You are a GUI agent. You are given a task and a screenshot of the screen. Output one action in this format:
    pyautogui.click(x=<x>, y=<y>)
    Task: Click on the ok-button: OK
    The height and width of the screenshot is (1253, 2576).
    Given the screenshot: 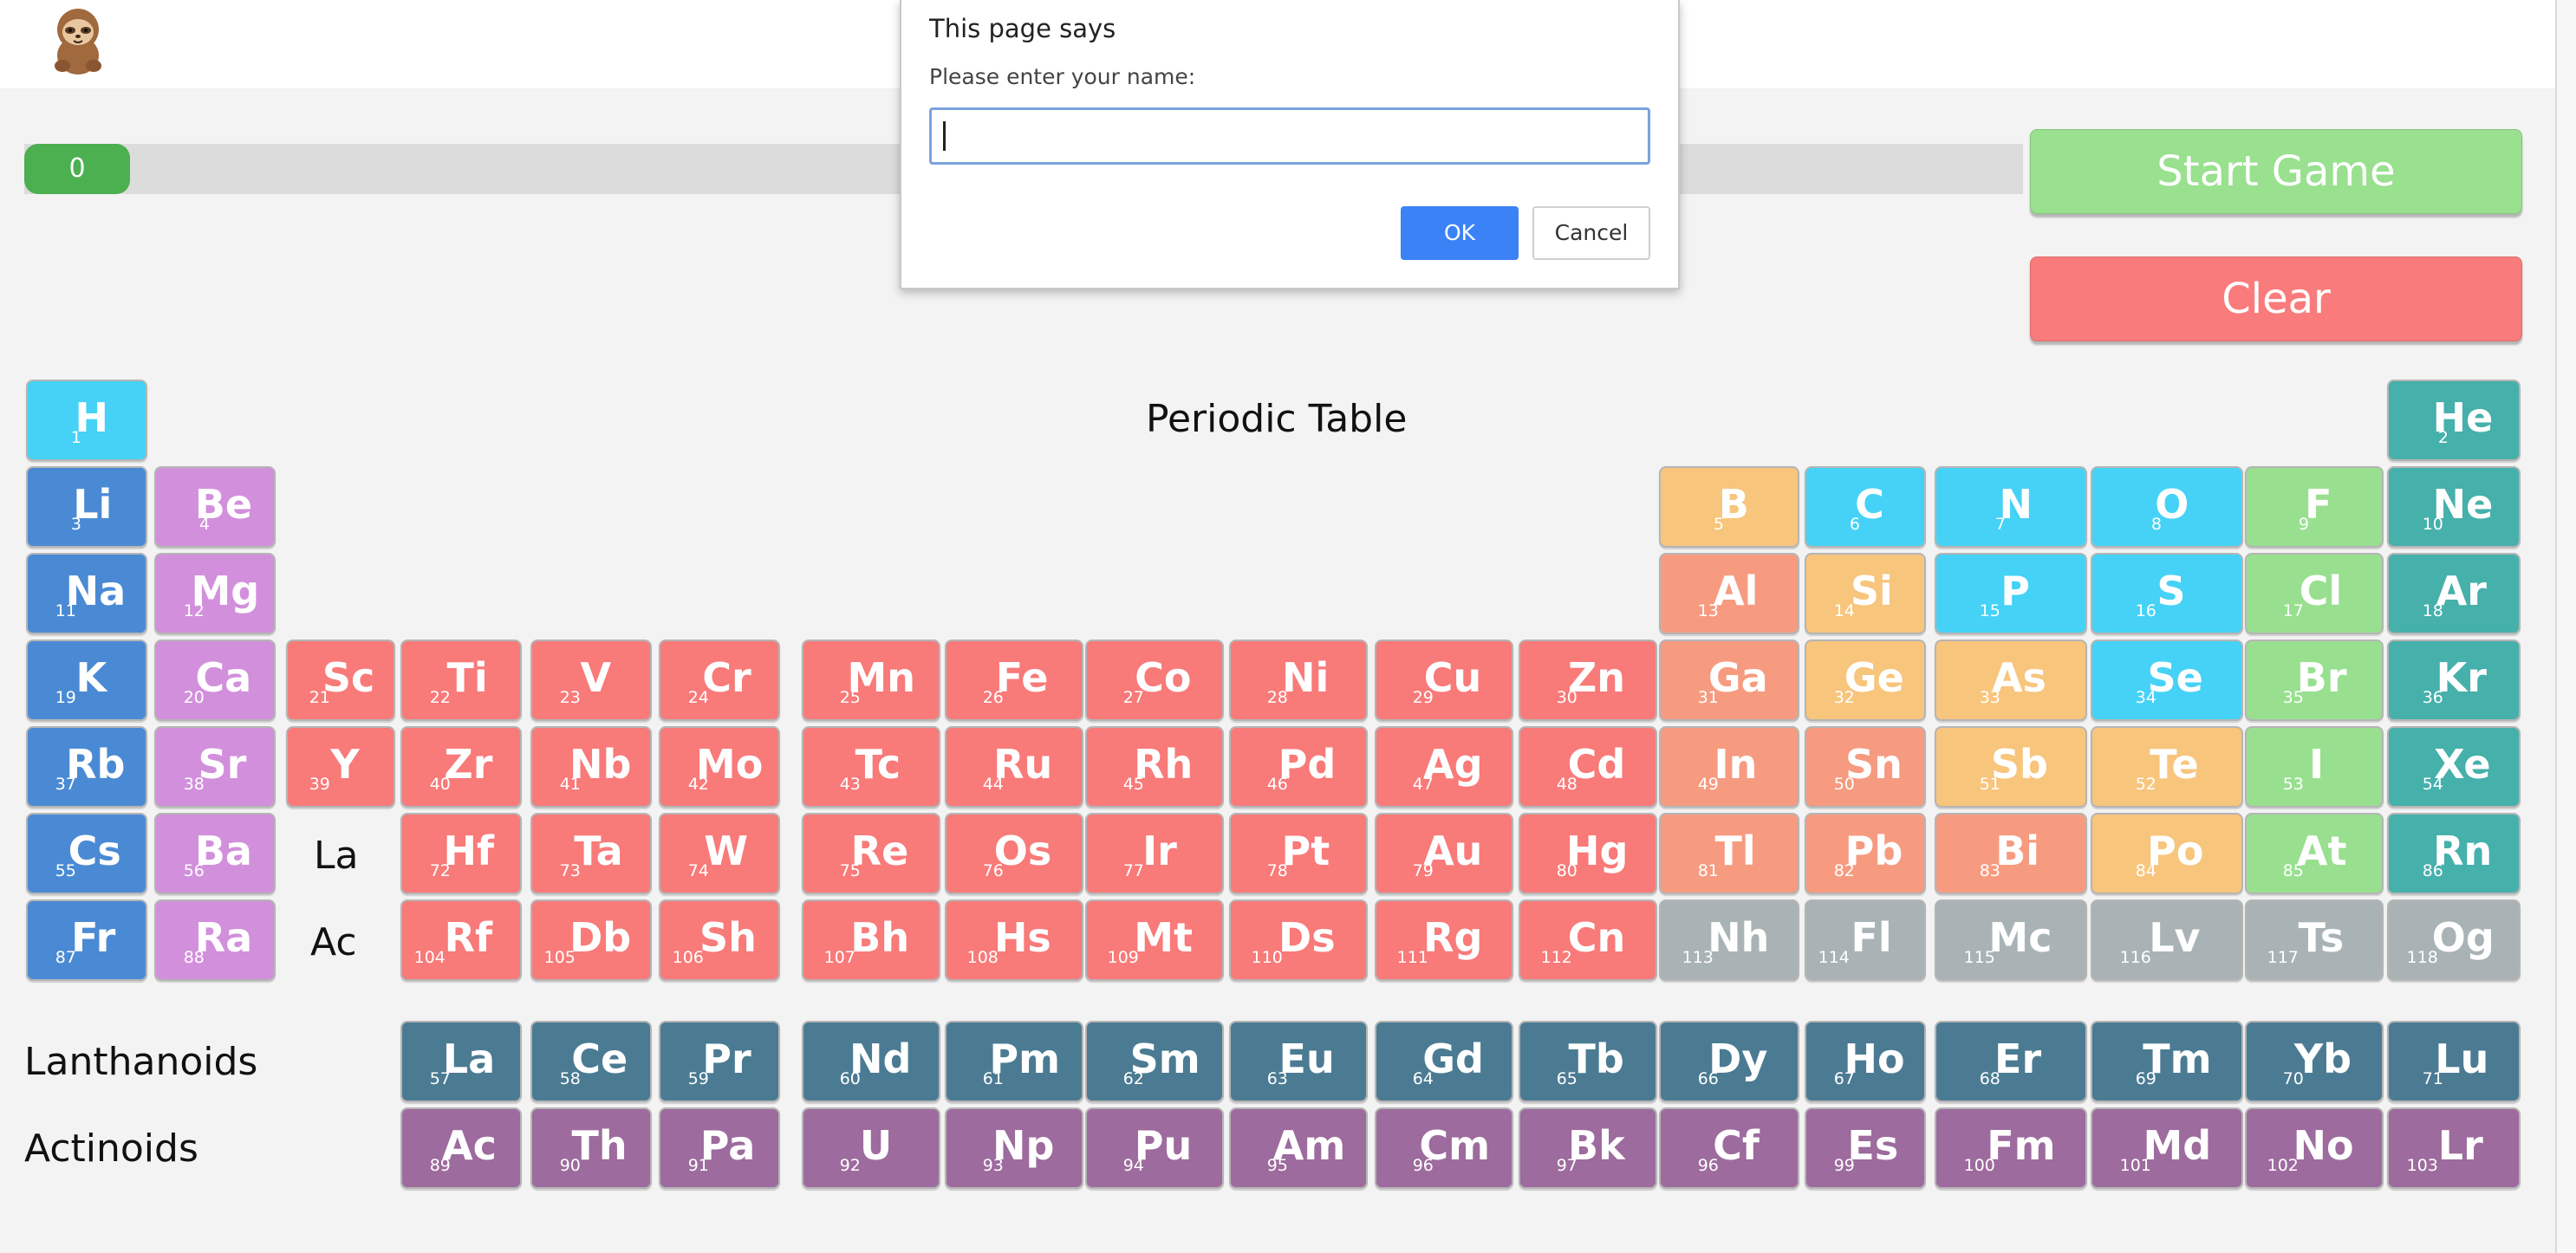 What is the action you would take?
    pyautogui.click(x=1460, y=233)
    